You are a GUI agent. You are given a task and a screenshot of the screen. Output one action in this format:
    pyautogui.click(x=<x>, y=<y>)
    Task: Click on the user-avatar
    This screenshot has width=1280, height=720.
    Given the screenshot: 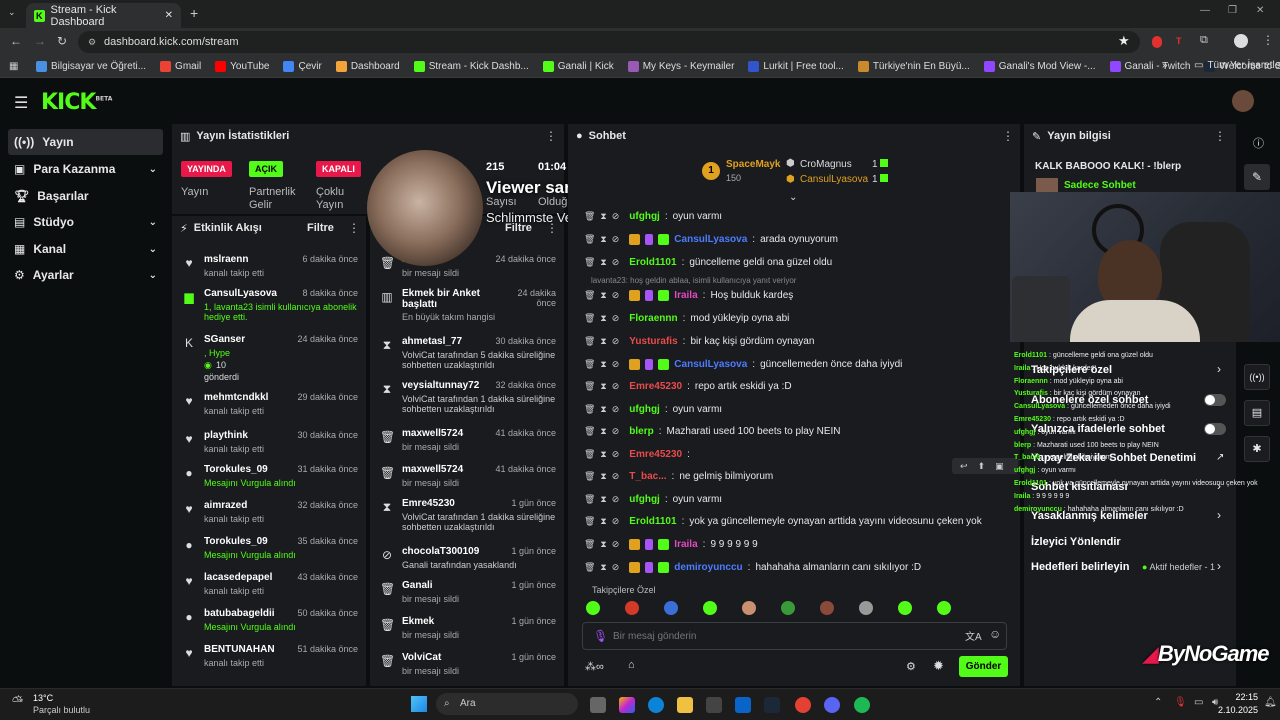 What is the action you would take?
    pyautogui.click(x=1243, y=101)
    